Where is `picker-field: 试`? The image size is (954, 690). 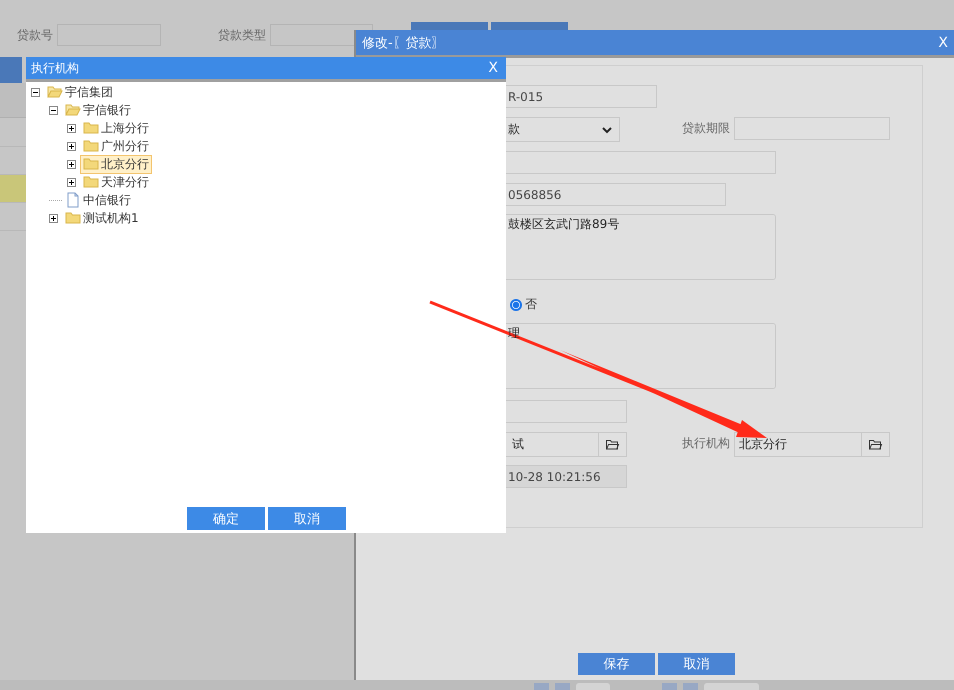 picker-field: 试 is located at coordinates (566, 444).